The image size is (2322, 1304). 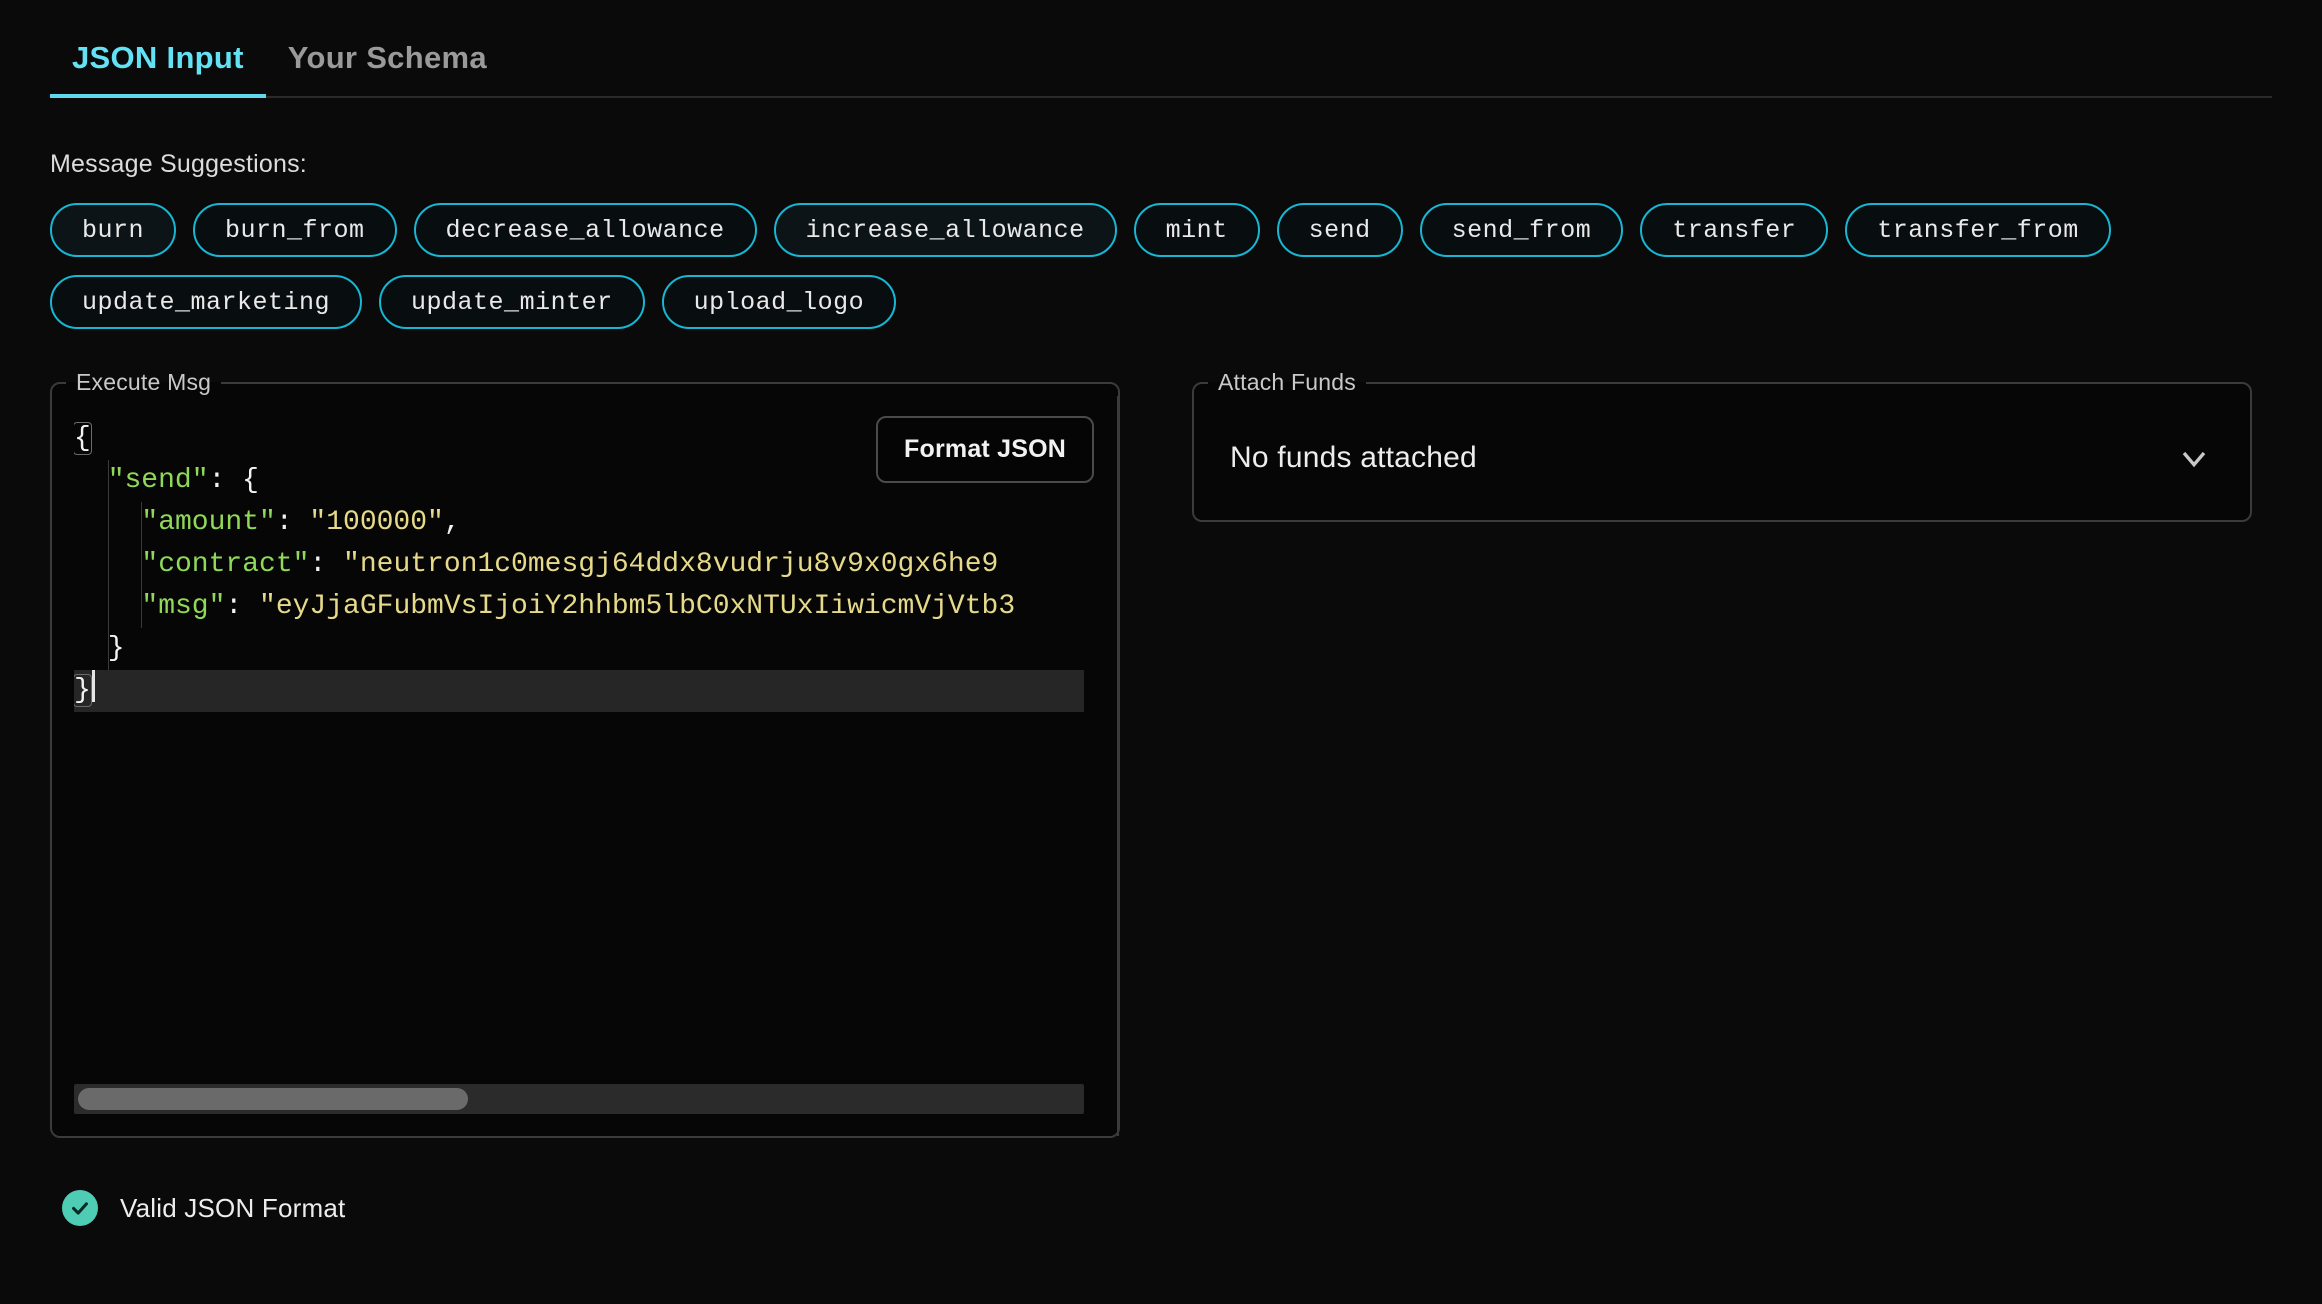 I want to click on code-token: : {, so click(x=233, y=480).